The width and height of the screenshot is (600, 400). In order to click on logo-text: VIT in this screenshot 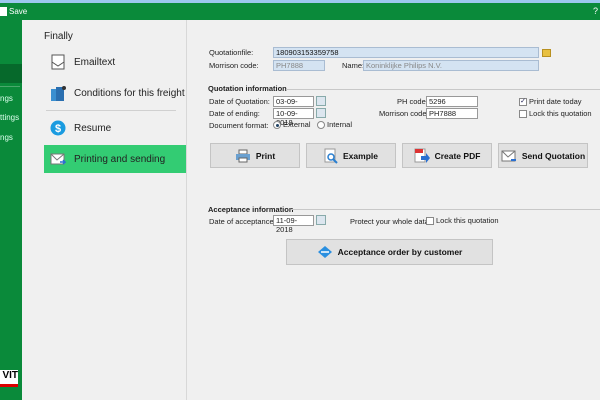, I will do `click(10, 375)`.